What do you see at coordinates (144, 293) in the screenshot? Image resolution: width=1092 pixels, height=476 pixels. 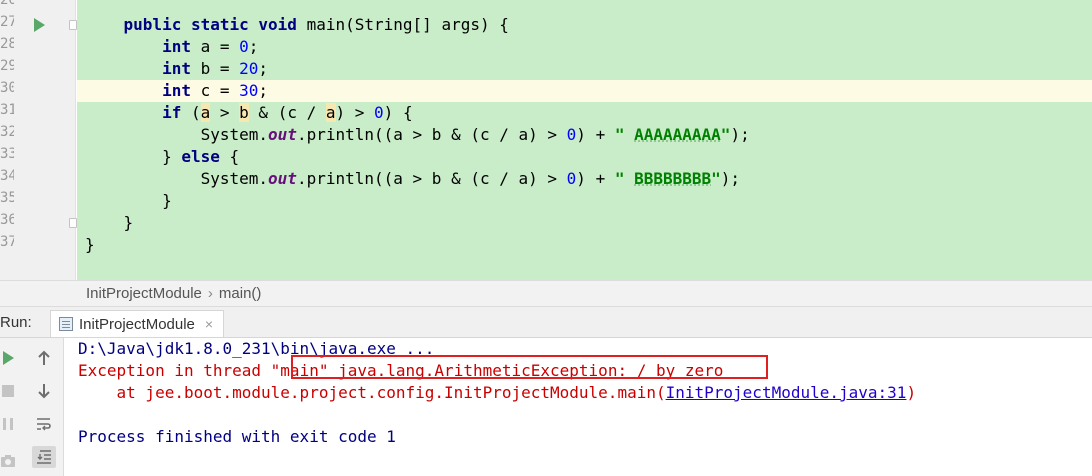 I see `breadcrumb-class: InitProjectModule` at bounding box center [144, 293].